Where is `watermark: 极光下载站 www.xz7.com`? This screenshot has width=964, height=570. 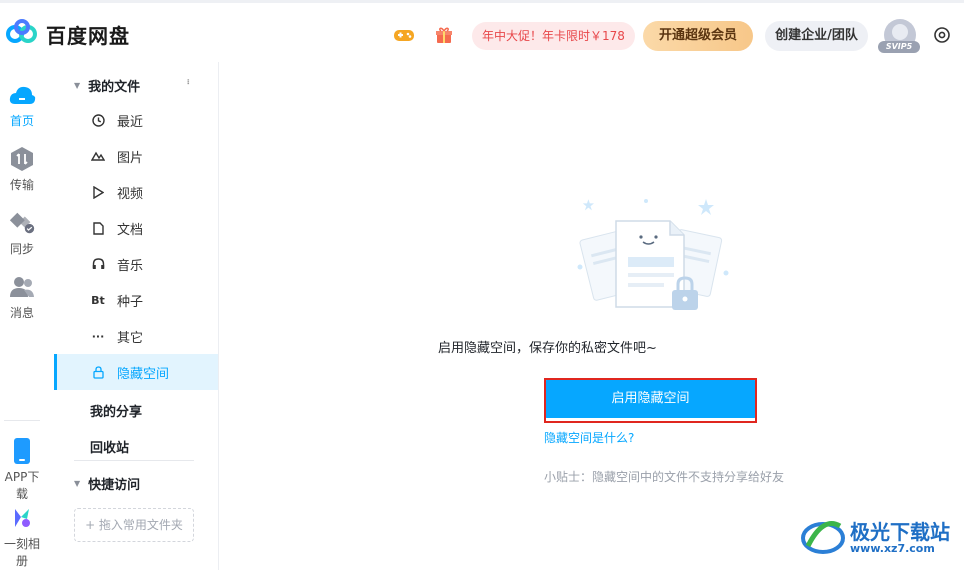
watermark: 极光下载站 www.xz7.com is located at coordinates (875, 538).